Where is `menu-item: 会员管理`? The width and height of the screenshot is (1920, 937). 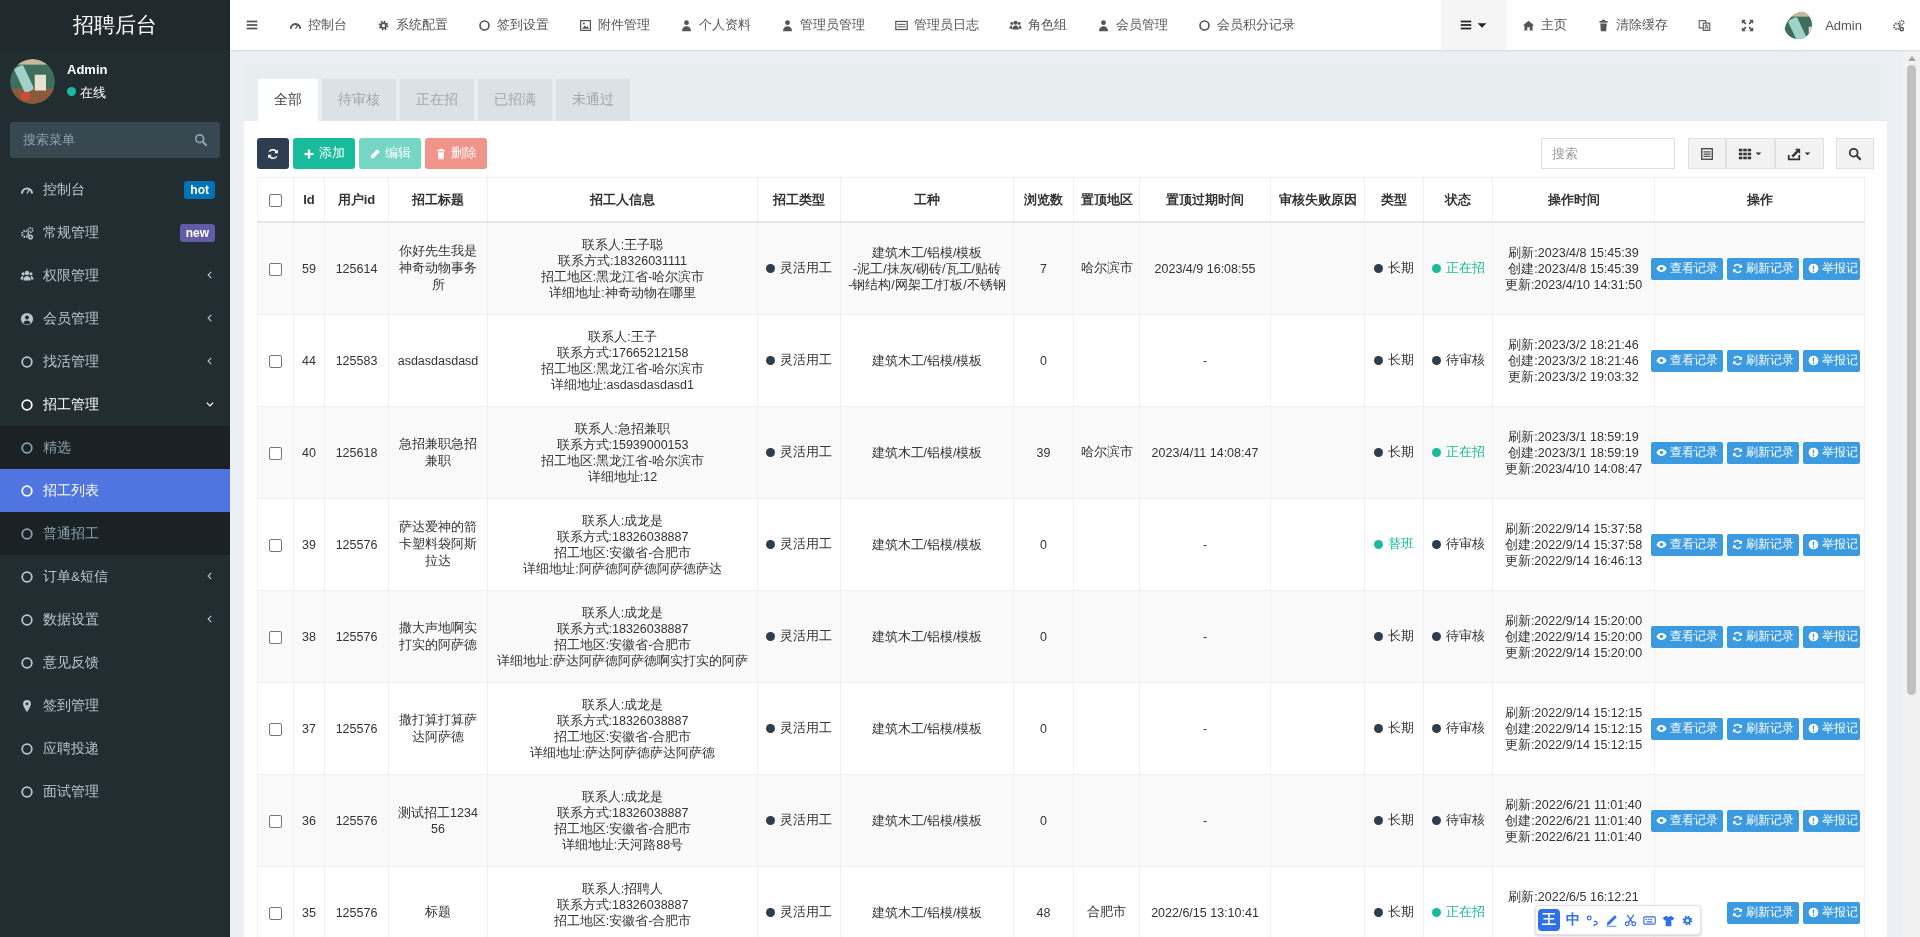 menu-item: 会员管理 is located at coordinates (115, 318).